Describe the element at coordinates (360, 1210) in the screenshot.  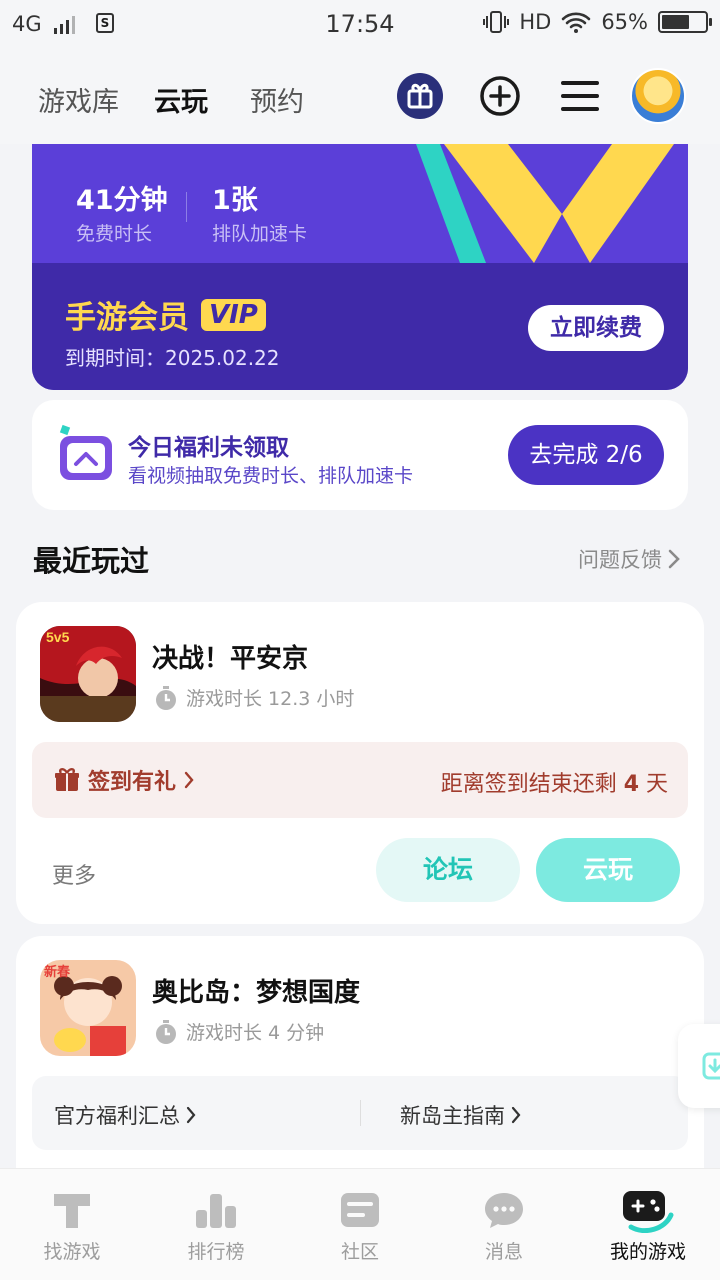
I see `community-icon` at that location.